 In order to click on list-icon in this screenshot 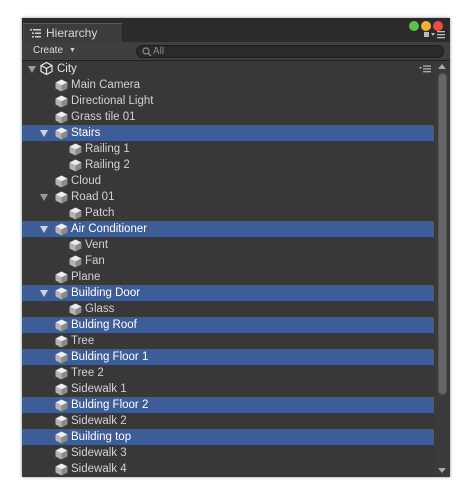, I will do `click(35, 33)`.